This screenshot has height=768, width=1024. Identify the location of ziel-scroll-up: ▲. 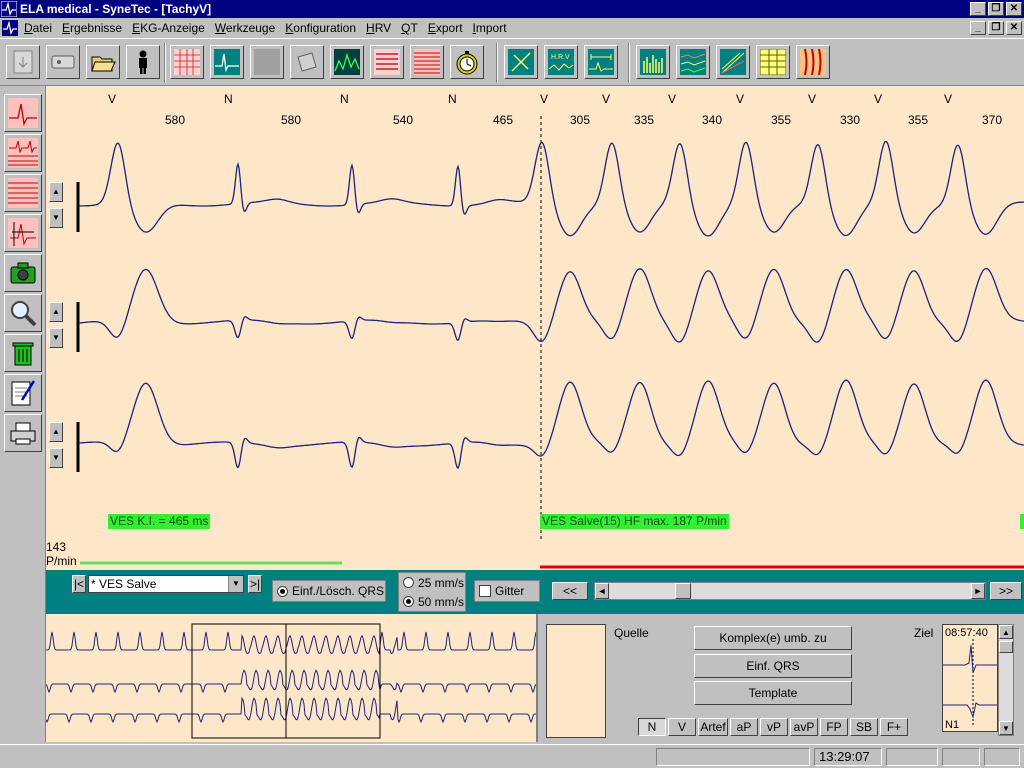
(1006, 632).